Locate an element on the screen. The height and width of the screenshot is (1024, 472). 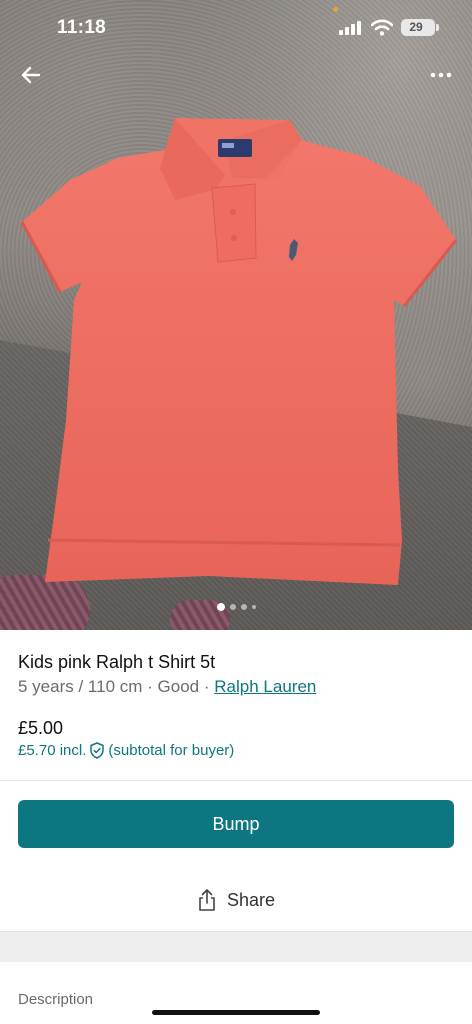
shield-check-icon is located at coordinates (97, 750).